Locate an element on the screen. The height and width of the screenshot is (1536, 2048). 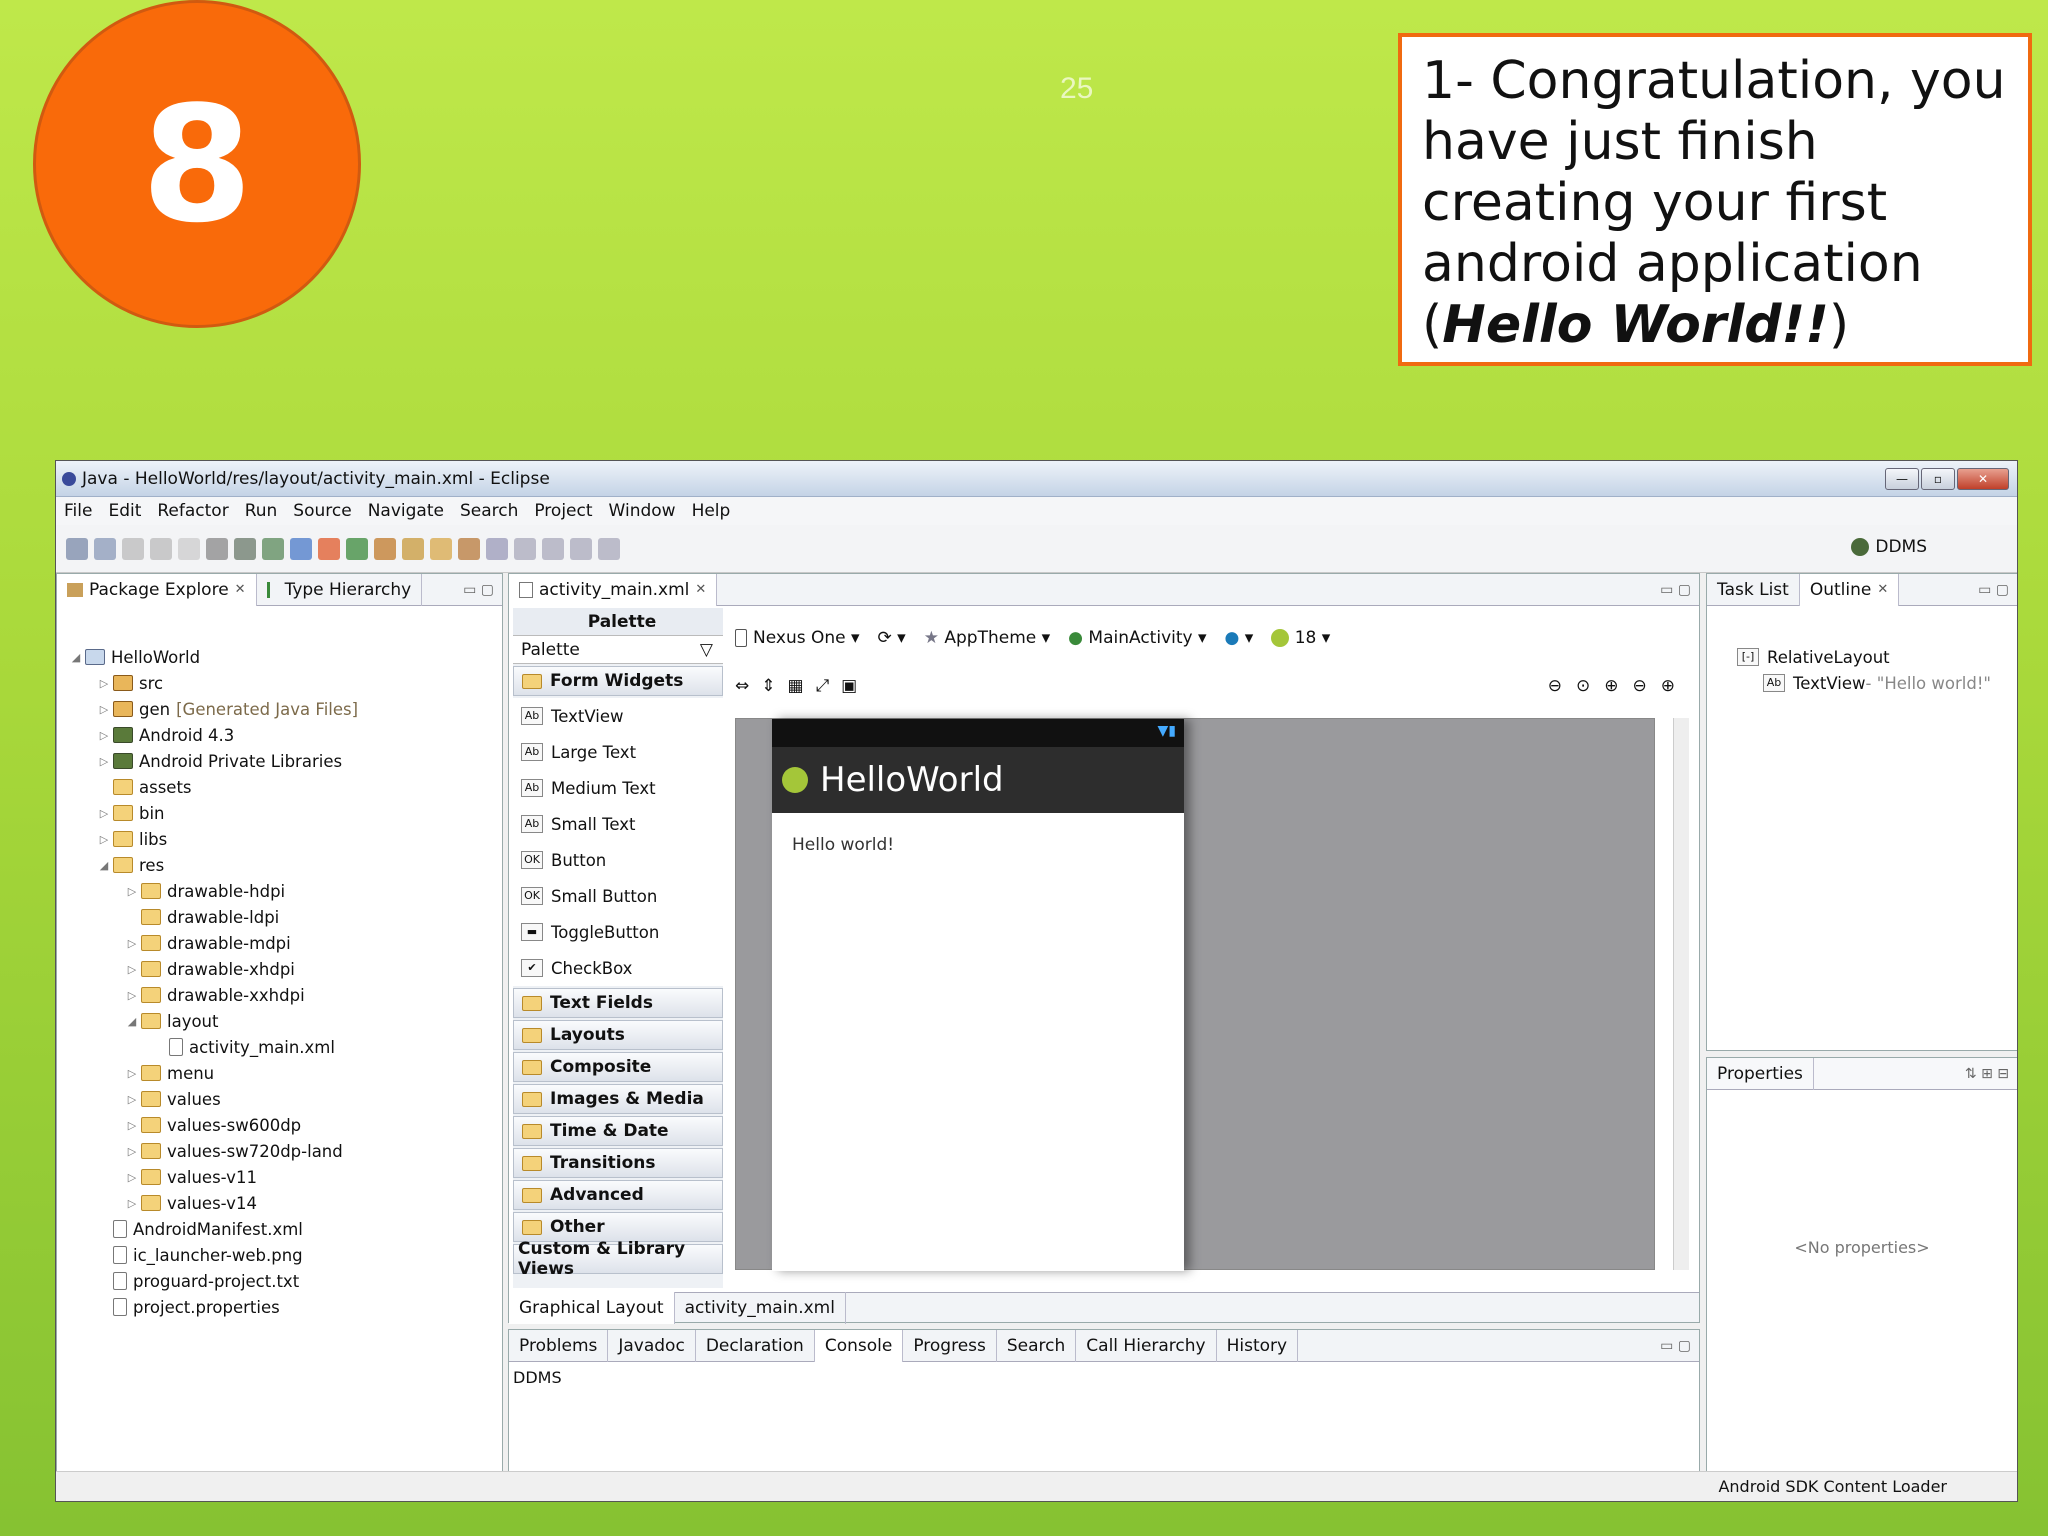
widget-large-text: Ab Large Text is located at coordinates (618, 752).